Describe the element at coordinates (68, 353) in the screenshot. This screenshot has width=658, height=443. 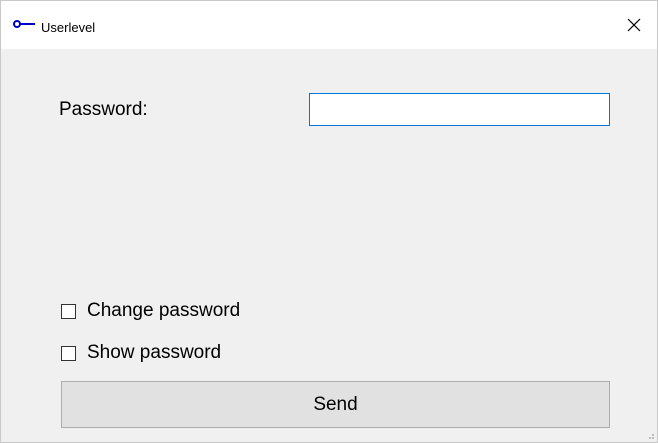
I see `show-password-checkbox` at that location.